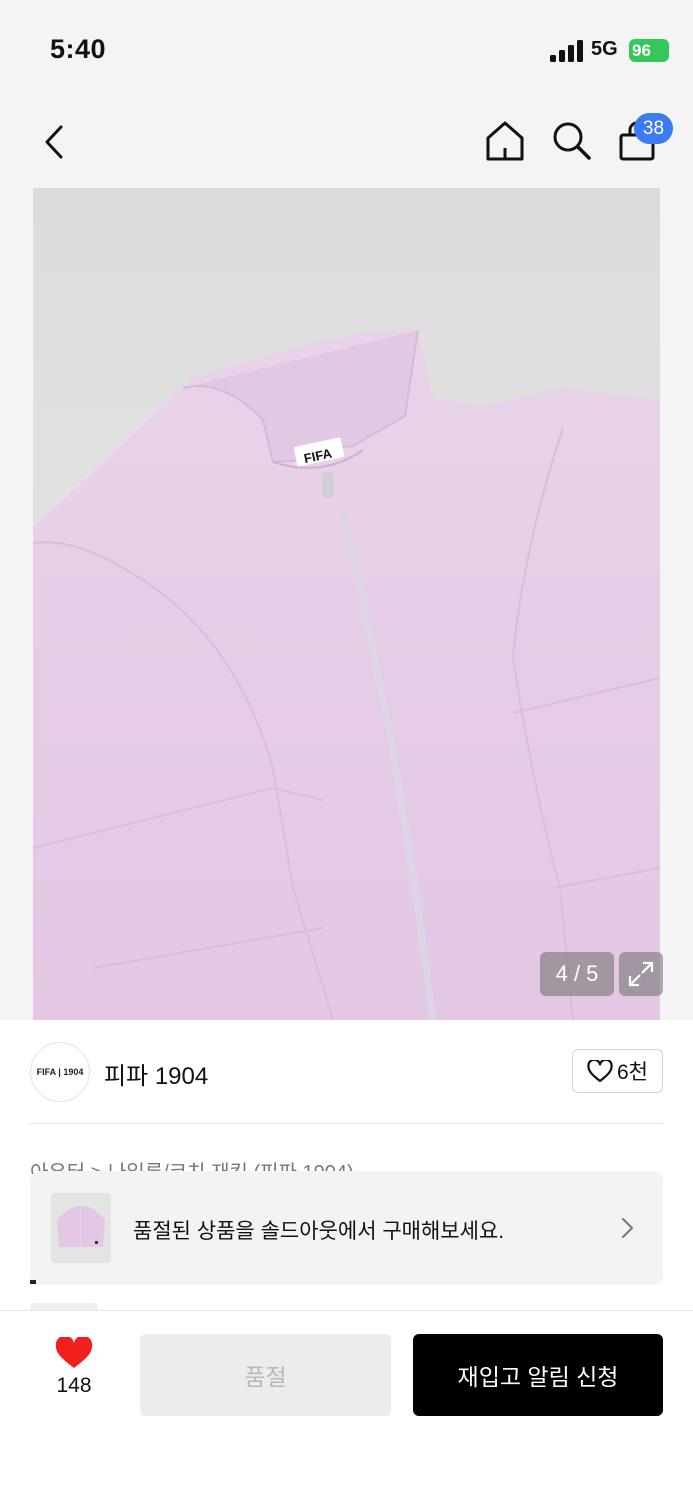  I want to click on status-bar: 5:40 5G 96, so click(346, 50).